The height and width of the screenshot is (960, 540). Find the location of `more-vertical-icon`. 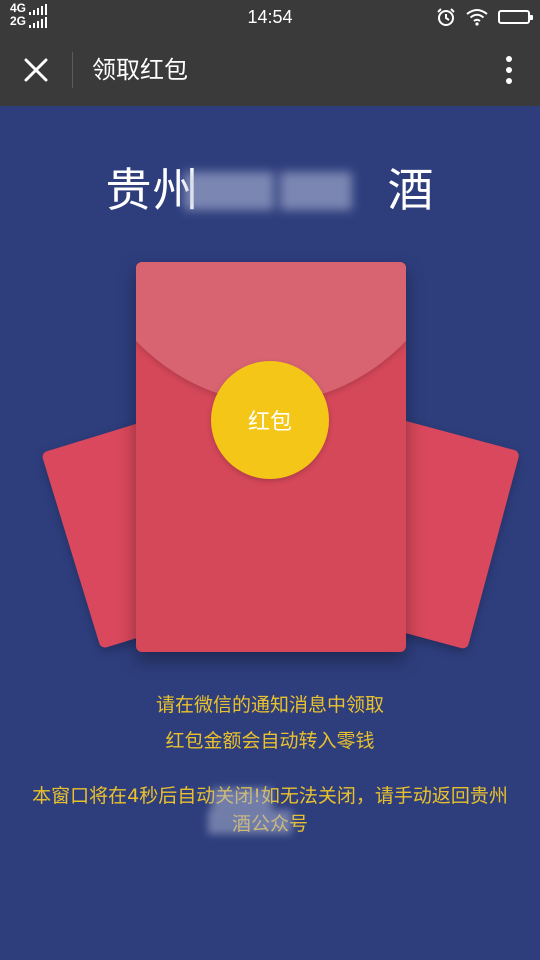

more-vertical-icon is located at coordinates (509, 70).